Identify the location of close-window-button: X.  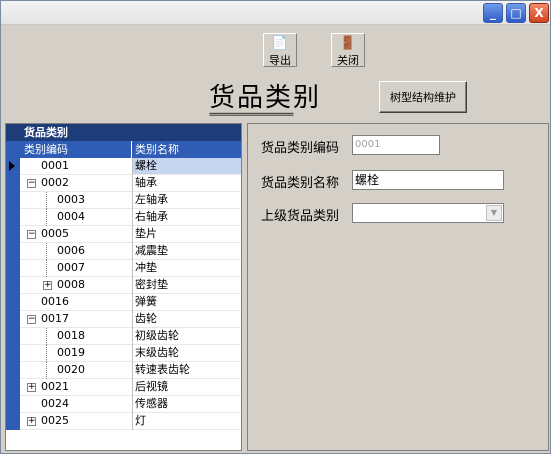
(539, 13).